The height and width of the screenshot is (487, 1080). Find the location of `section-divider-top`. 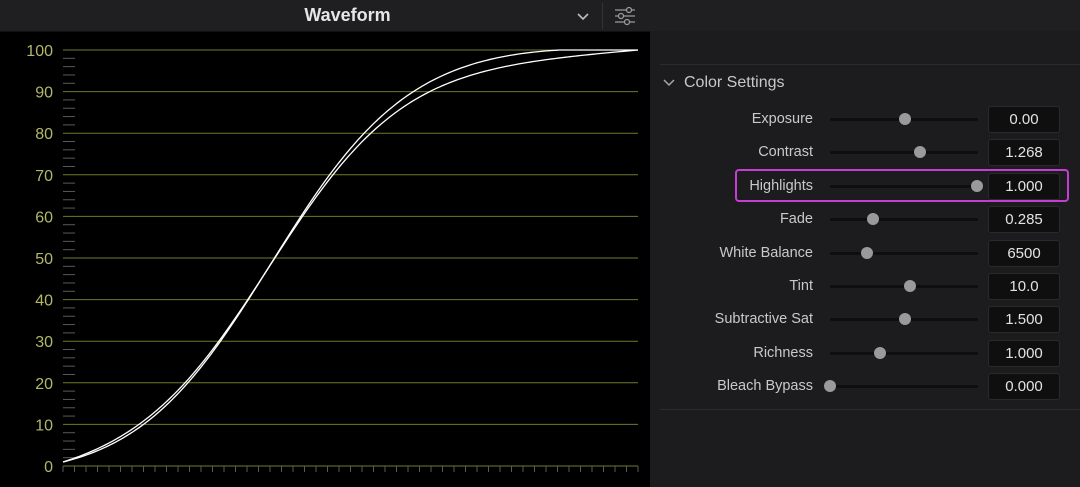

section-divider-top is located at coordinates (870, 64).